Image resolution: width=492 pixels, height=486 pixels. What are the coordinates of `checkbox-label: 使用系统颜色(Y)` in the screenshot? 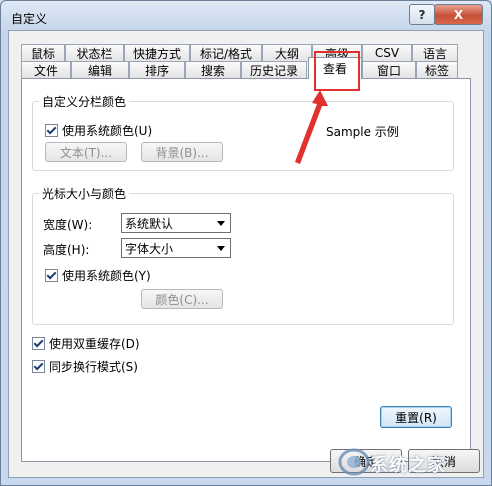 It's located at (106, 276).